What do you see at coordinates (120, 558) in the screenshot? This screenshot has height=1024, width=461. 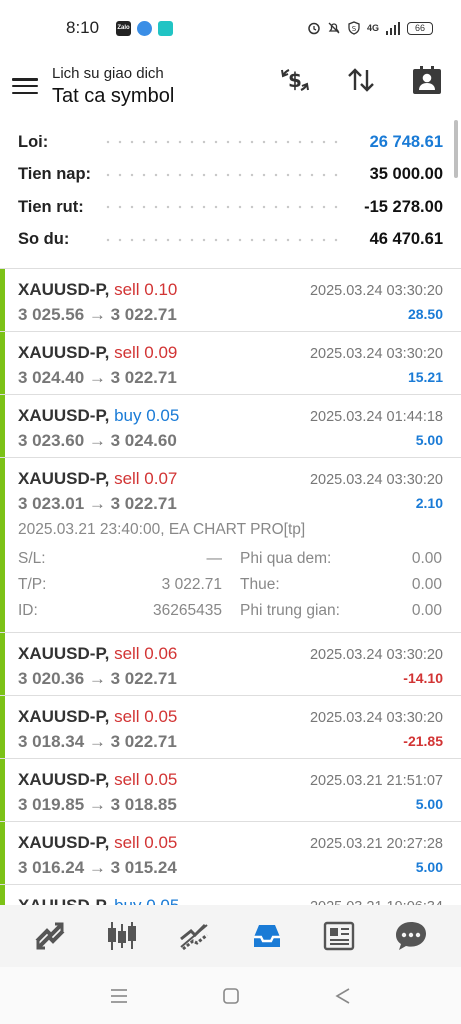 I see `stop-loss-field: S/L: —` at bounding box center [120, 558].